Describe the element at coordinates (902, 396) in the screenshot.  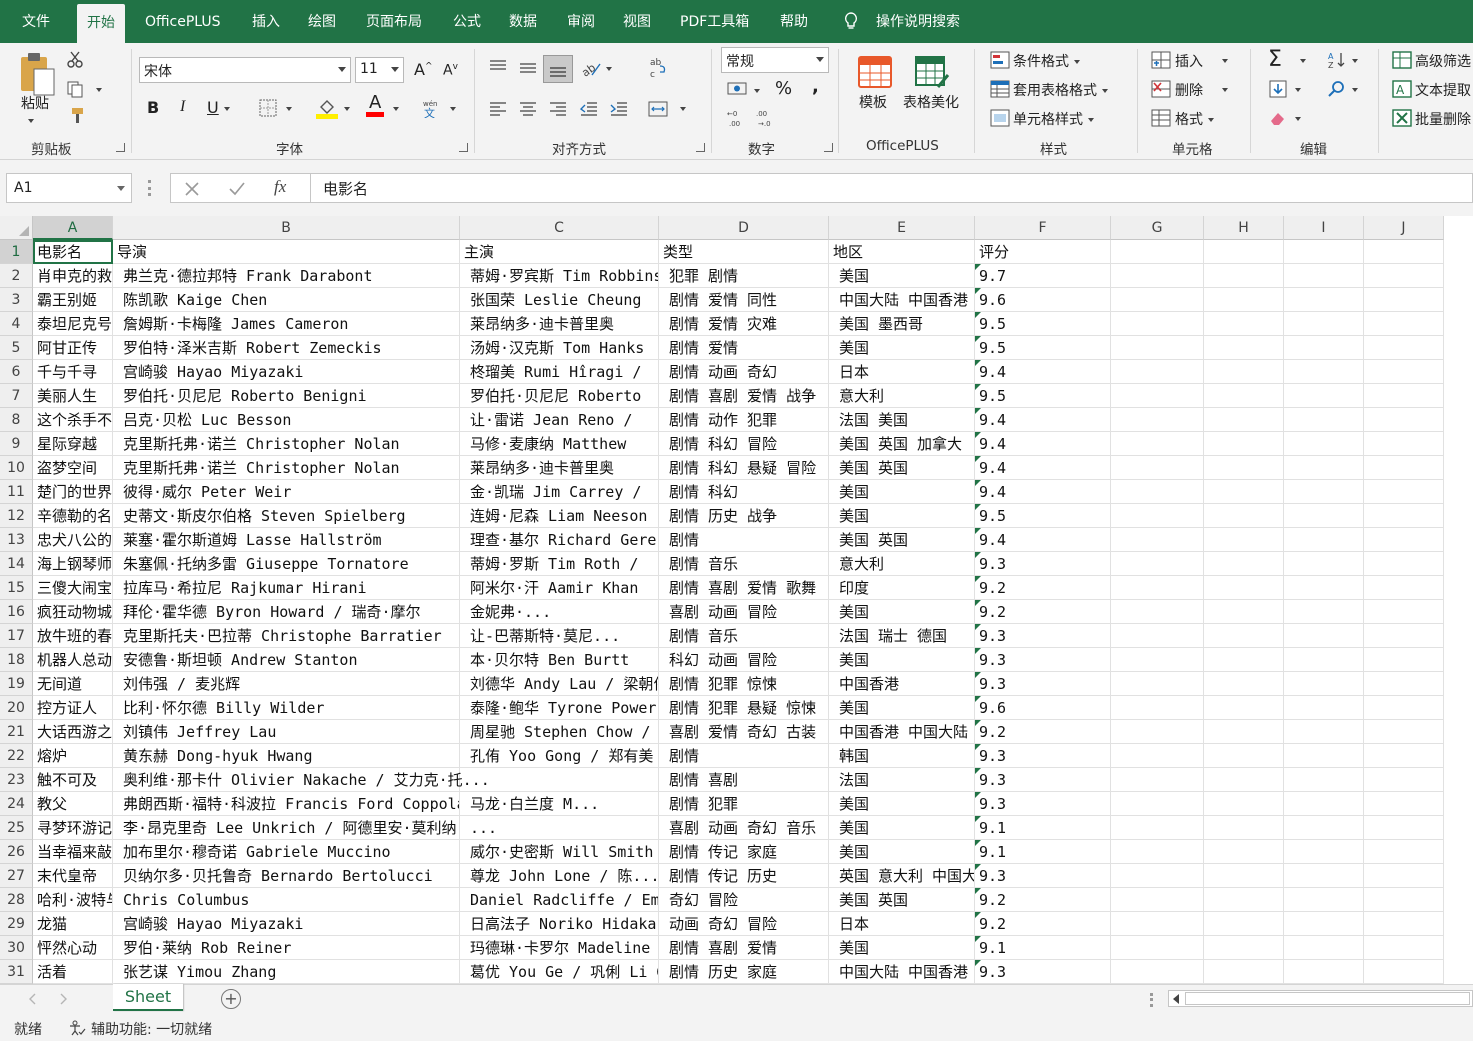
I see `table-cell: 意大利` at that location.